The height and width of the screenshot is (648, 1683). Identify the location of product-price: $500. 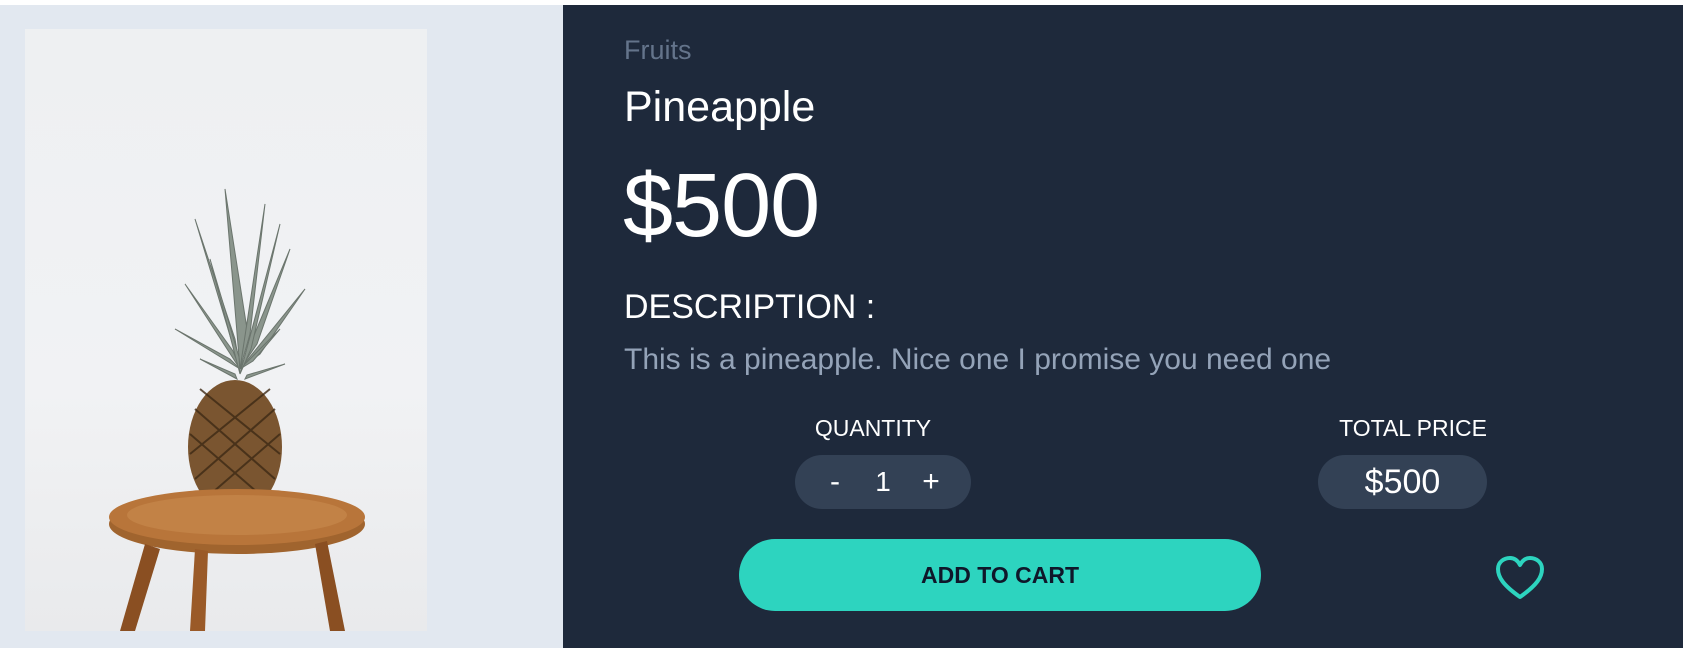
(721, 206).